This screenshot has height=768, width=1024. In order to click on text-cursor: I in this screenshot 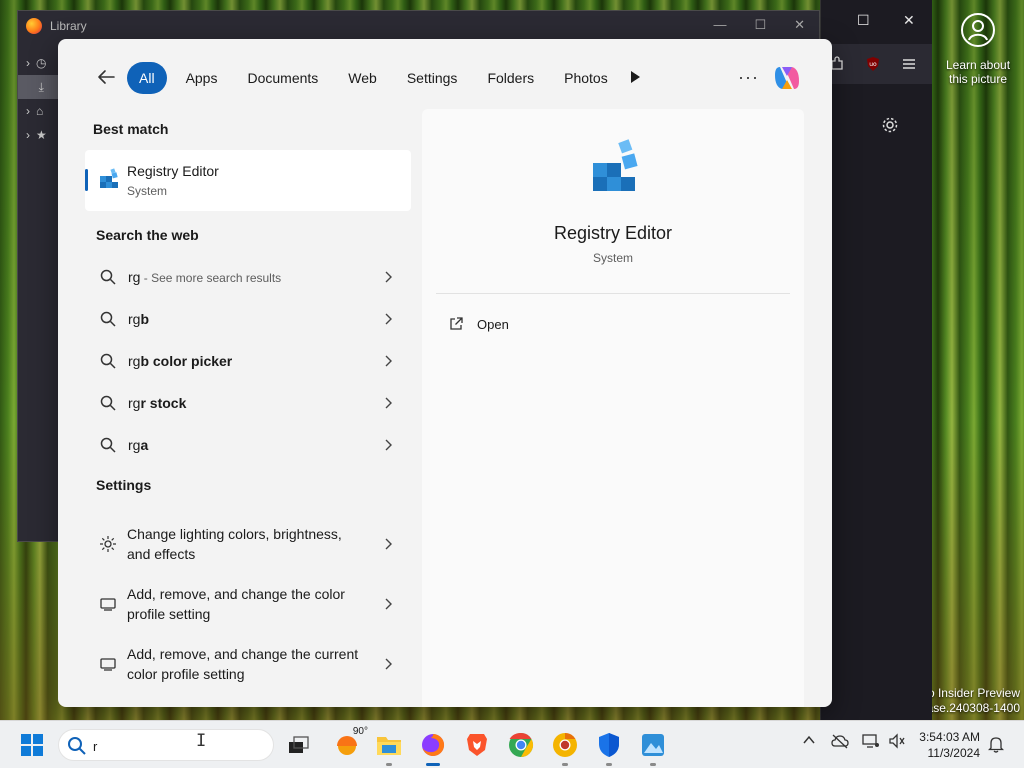, I will do `click(201, 741)`.